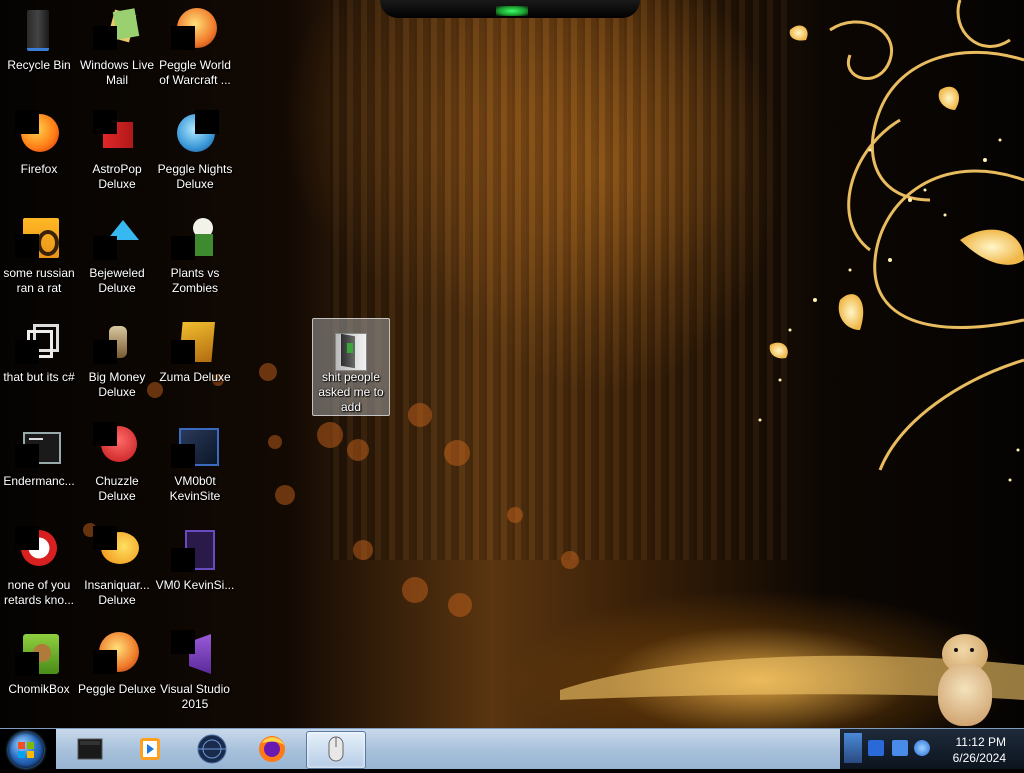 Image resolution: width=1024 pixels, height=773 pixels. I want to click on taskbar-button-mouse-app, so click(336, 750).